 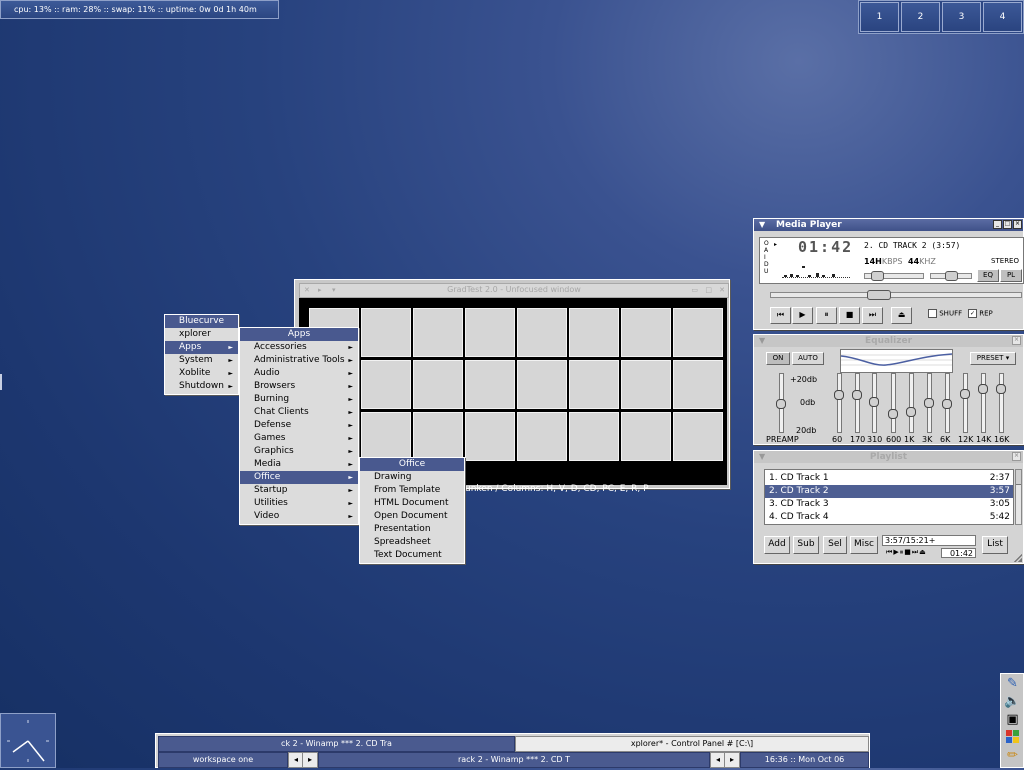 What do you see at coordinates (1012, 738) in the screenshot?
I see `windows-flag-icon` at bounding box center [1012, 738].